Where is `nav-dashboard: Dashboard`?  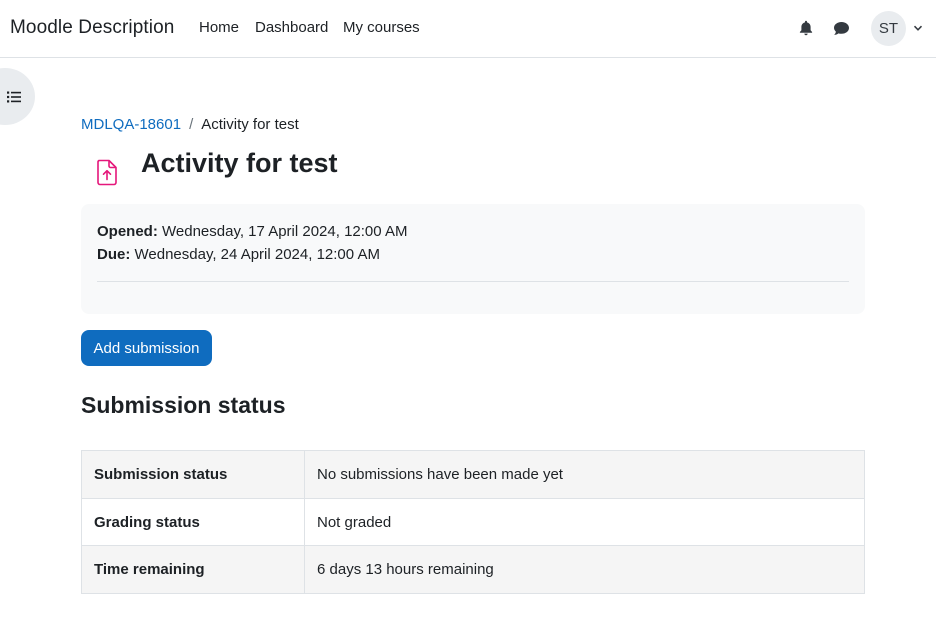 nav-dashboard: Dashboard is located at coordinates (291, 27).